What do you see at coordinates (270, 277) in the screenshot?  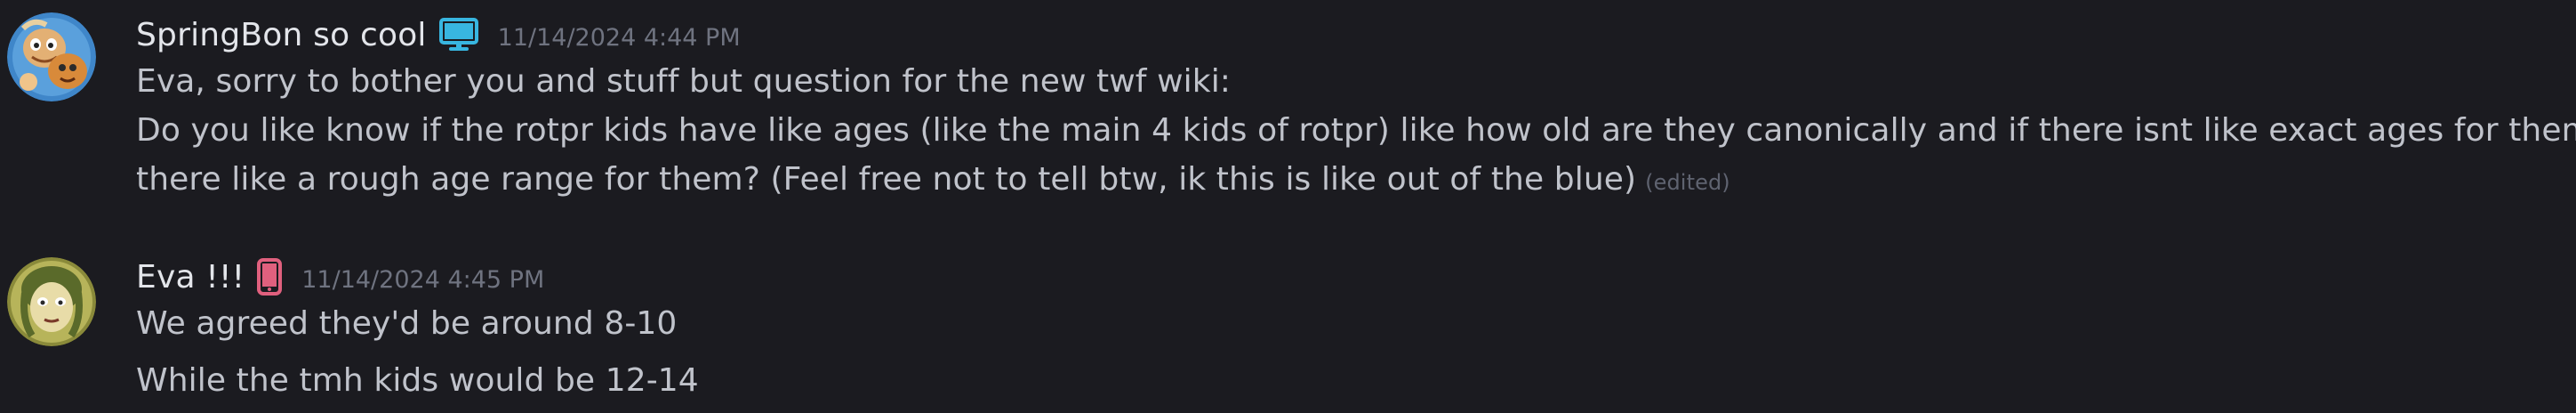 I see `mobile-icon` at bounding box center [270, 277].